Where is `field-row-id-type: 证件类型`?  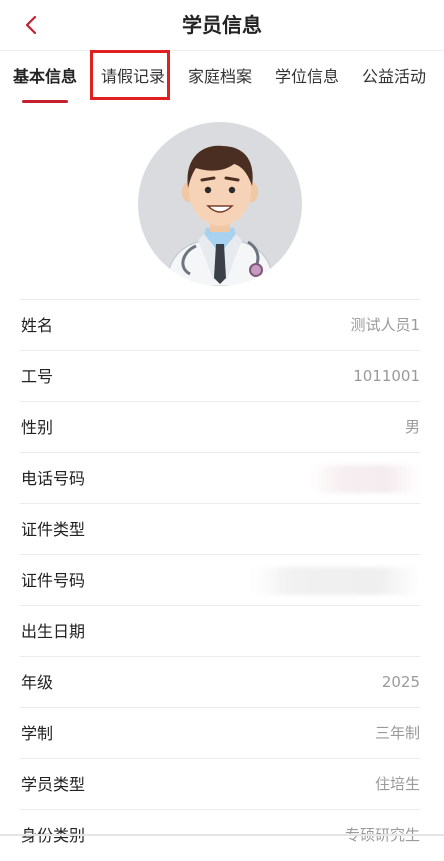
field-row-id-type: 证件类型 is located at coordinates (220, 528).